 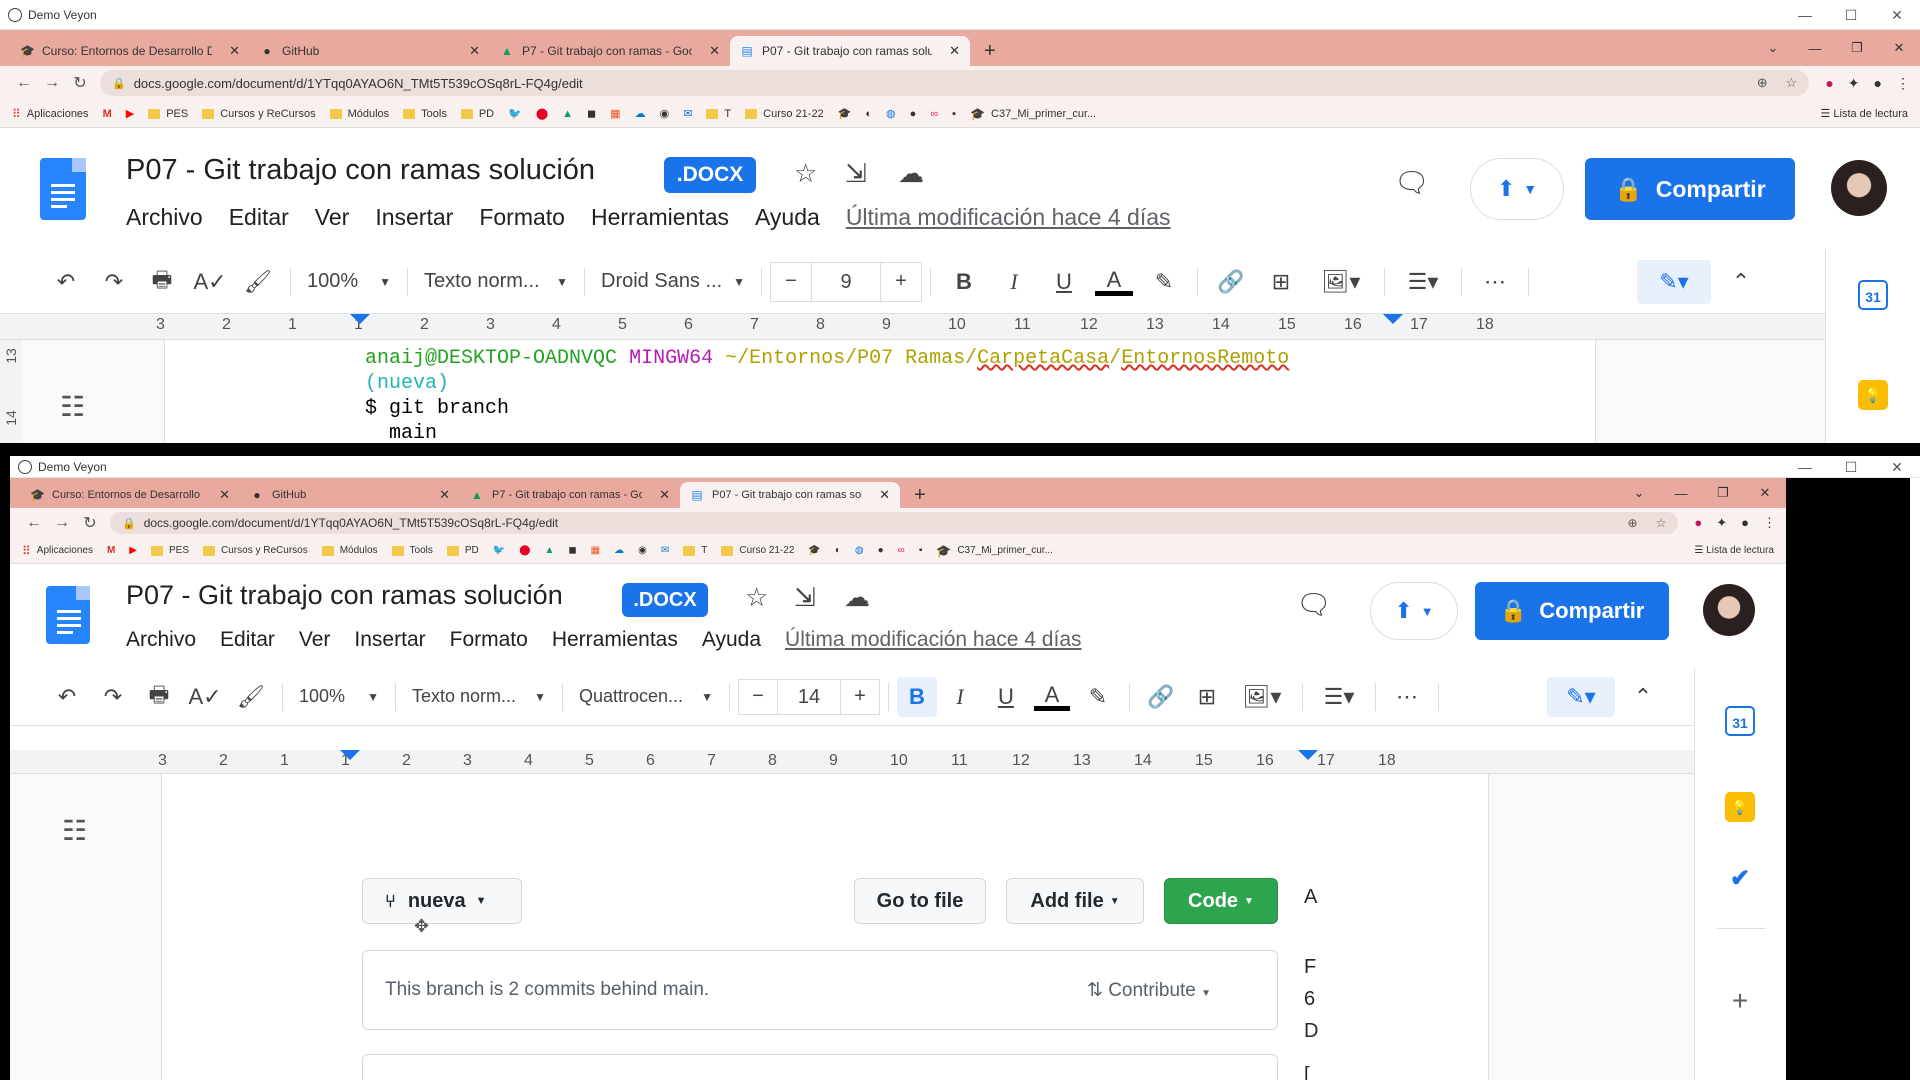 I want to click on maximize-icon: ☐, so click(x=1851, y=466).